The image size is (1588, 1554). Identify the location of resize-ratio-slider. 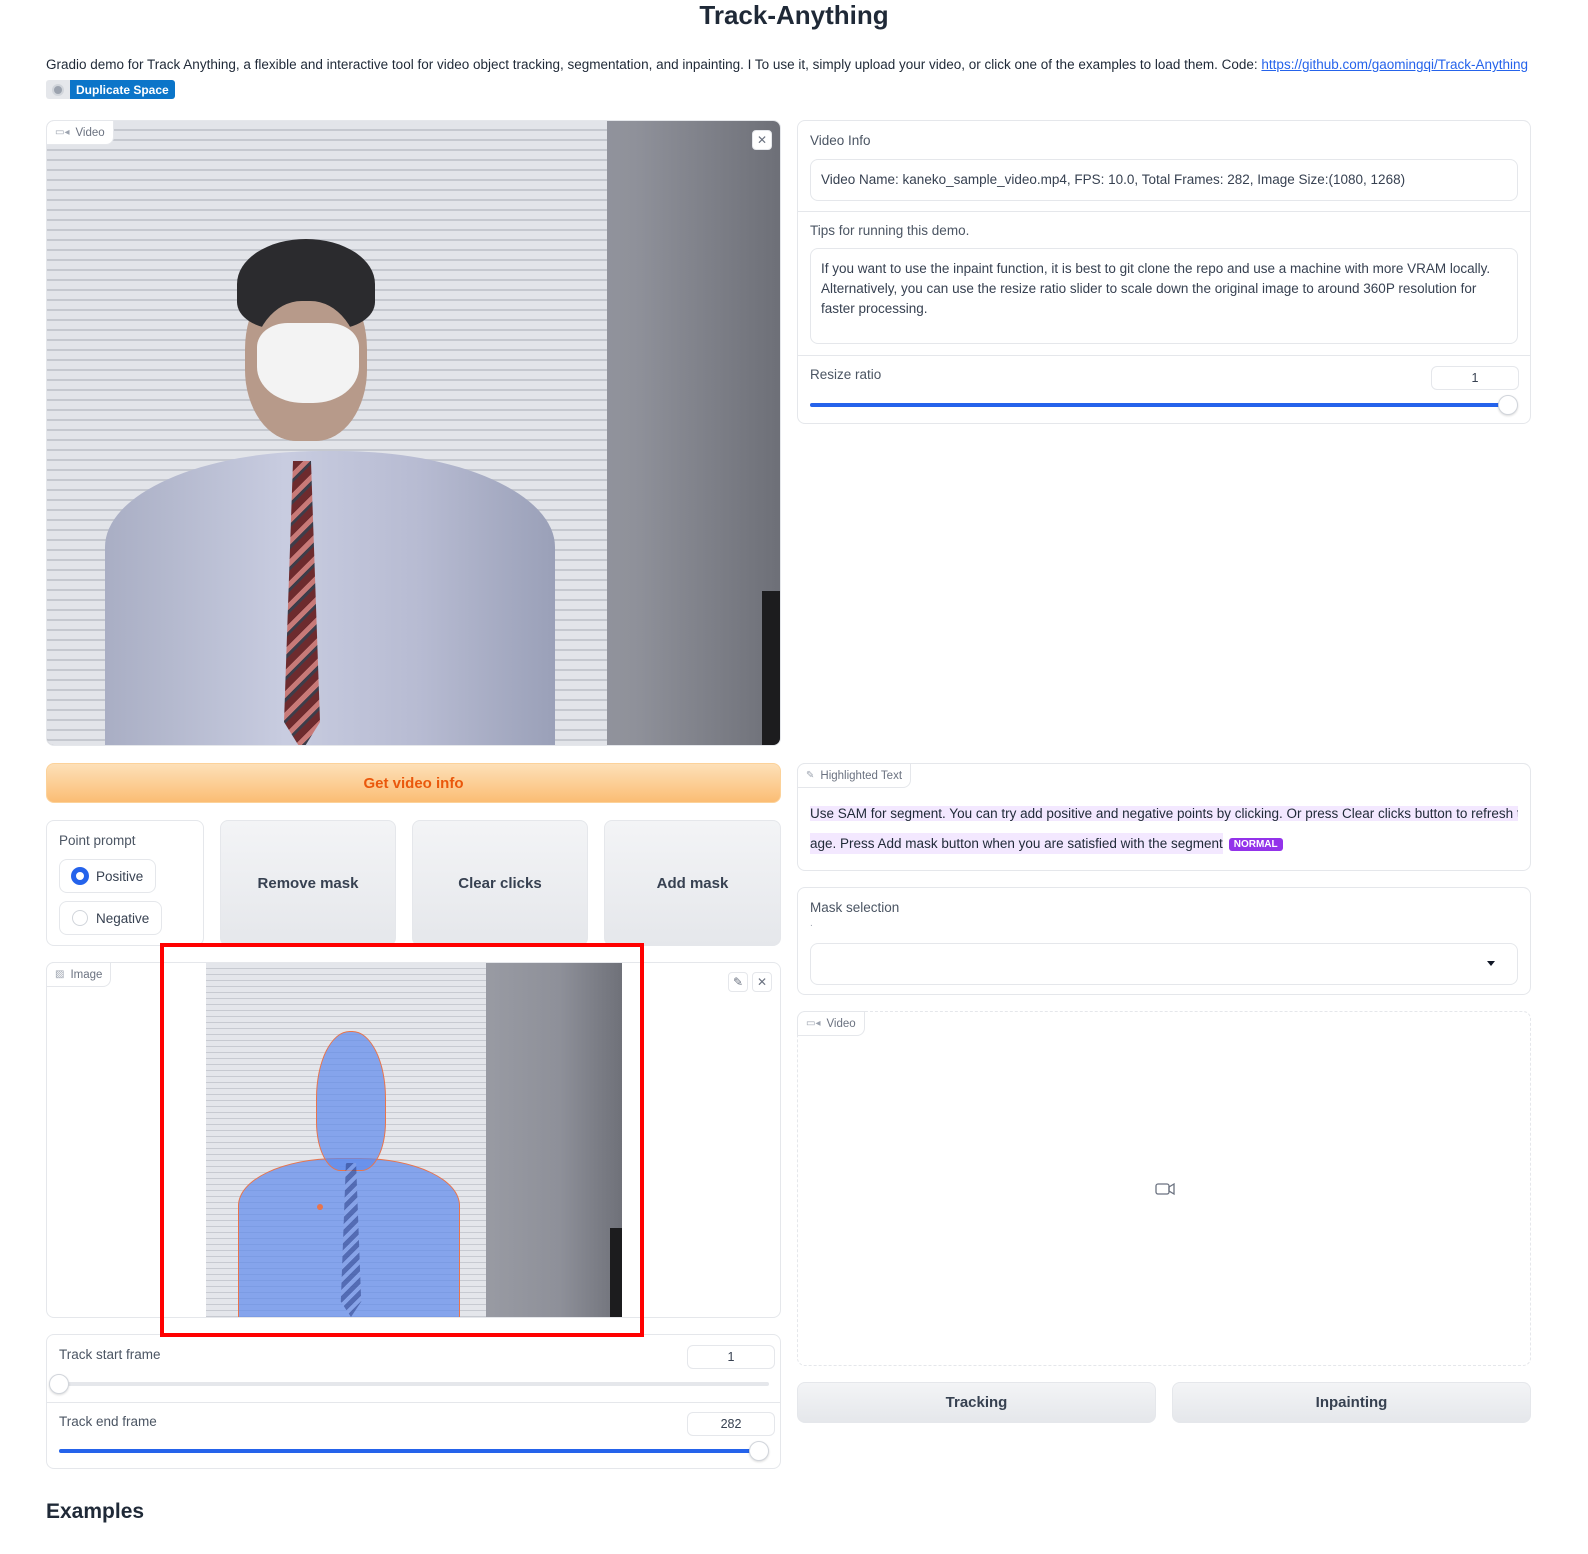
(1159, 405).